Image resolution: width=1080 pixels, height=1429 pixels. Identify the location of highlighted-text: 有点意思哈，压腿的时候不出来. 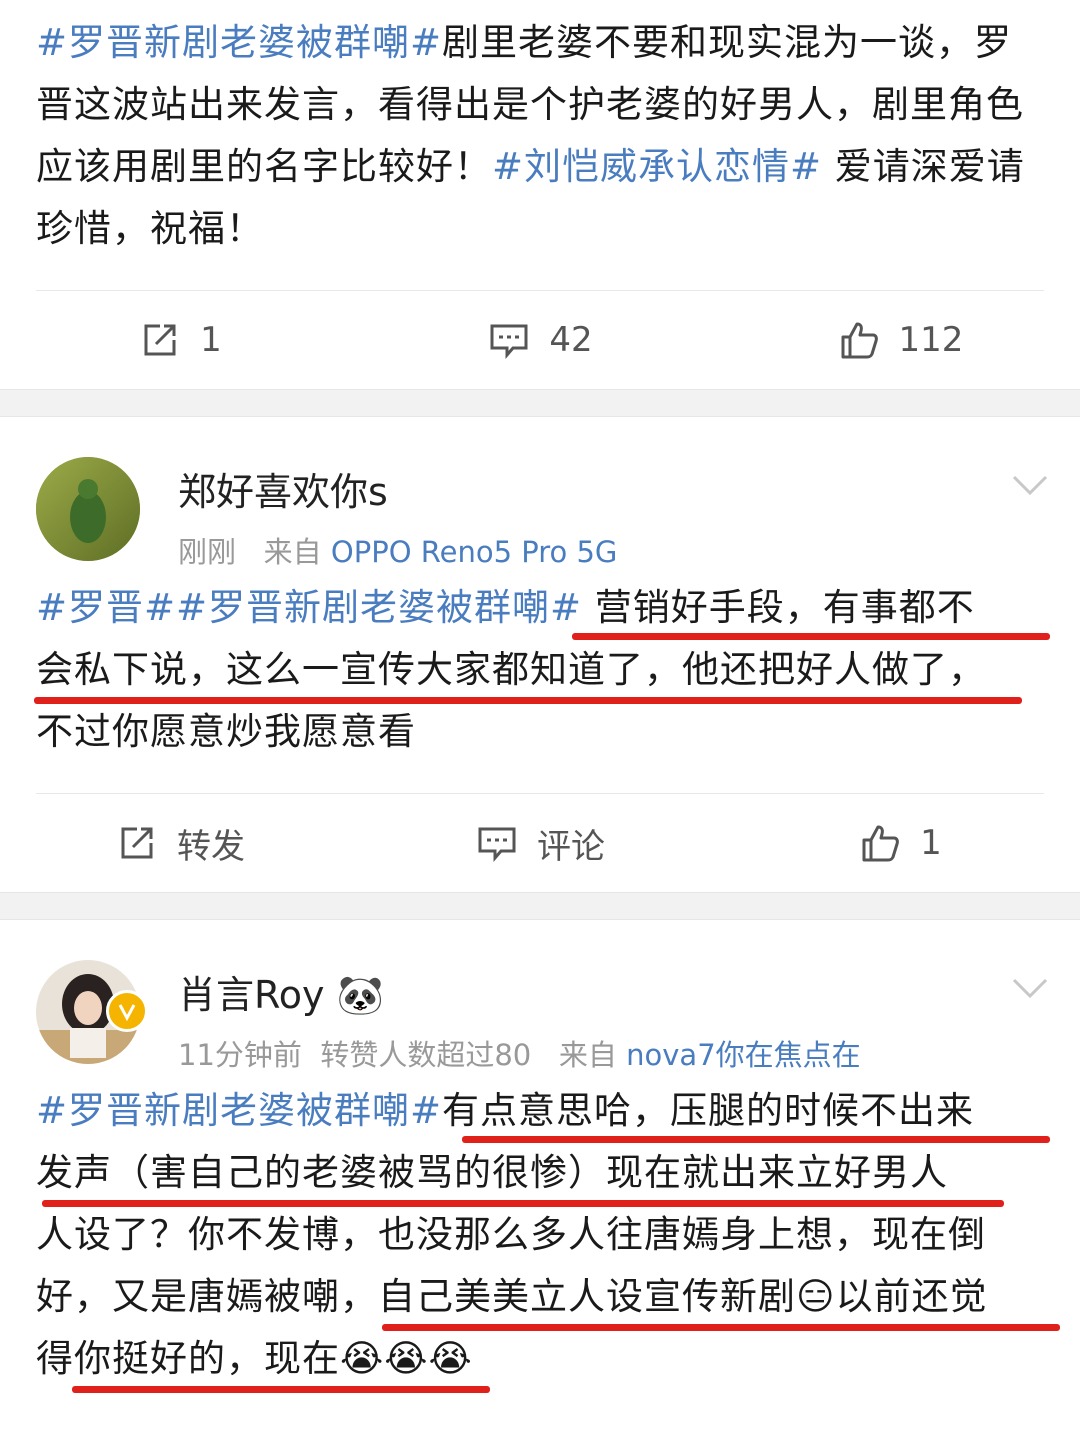
(708, 1110).